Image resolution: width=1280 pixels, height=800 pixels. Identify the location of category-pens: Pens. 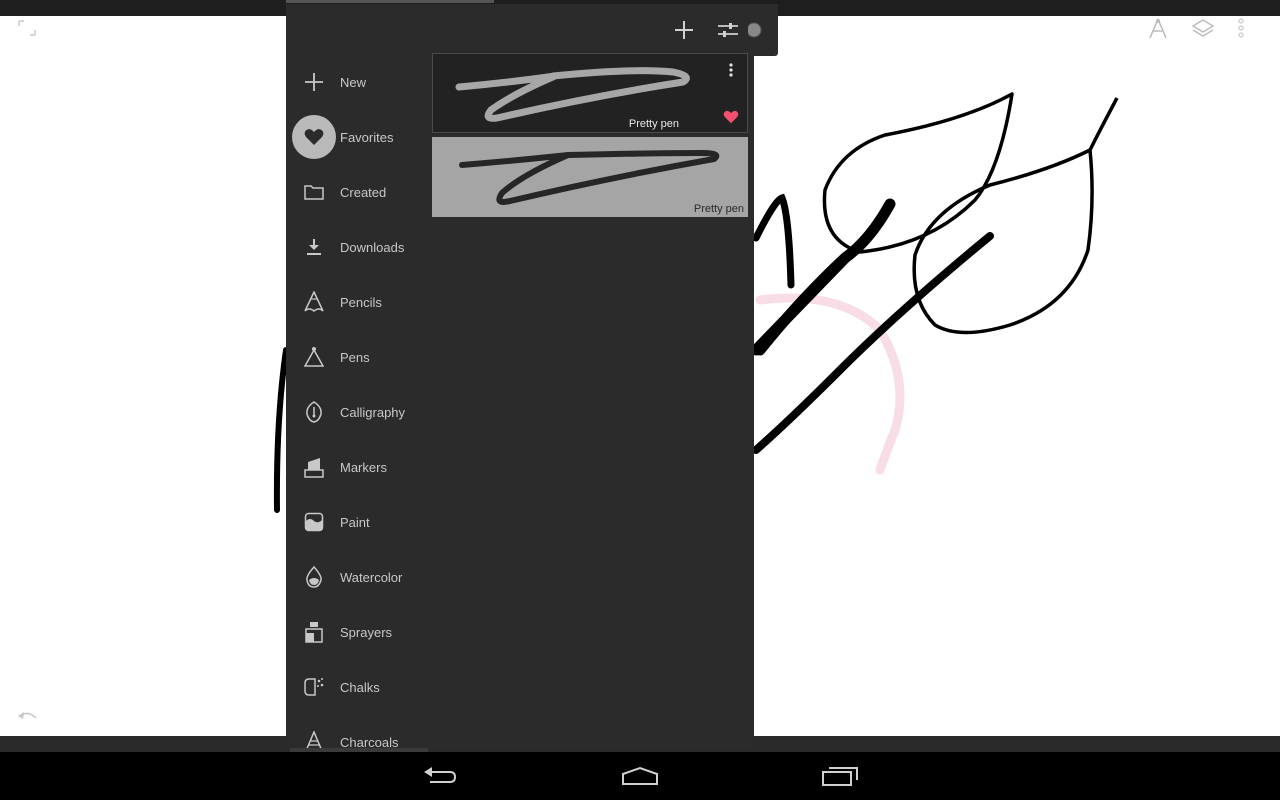
(356, 357).